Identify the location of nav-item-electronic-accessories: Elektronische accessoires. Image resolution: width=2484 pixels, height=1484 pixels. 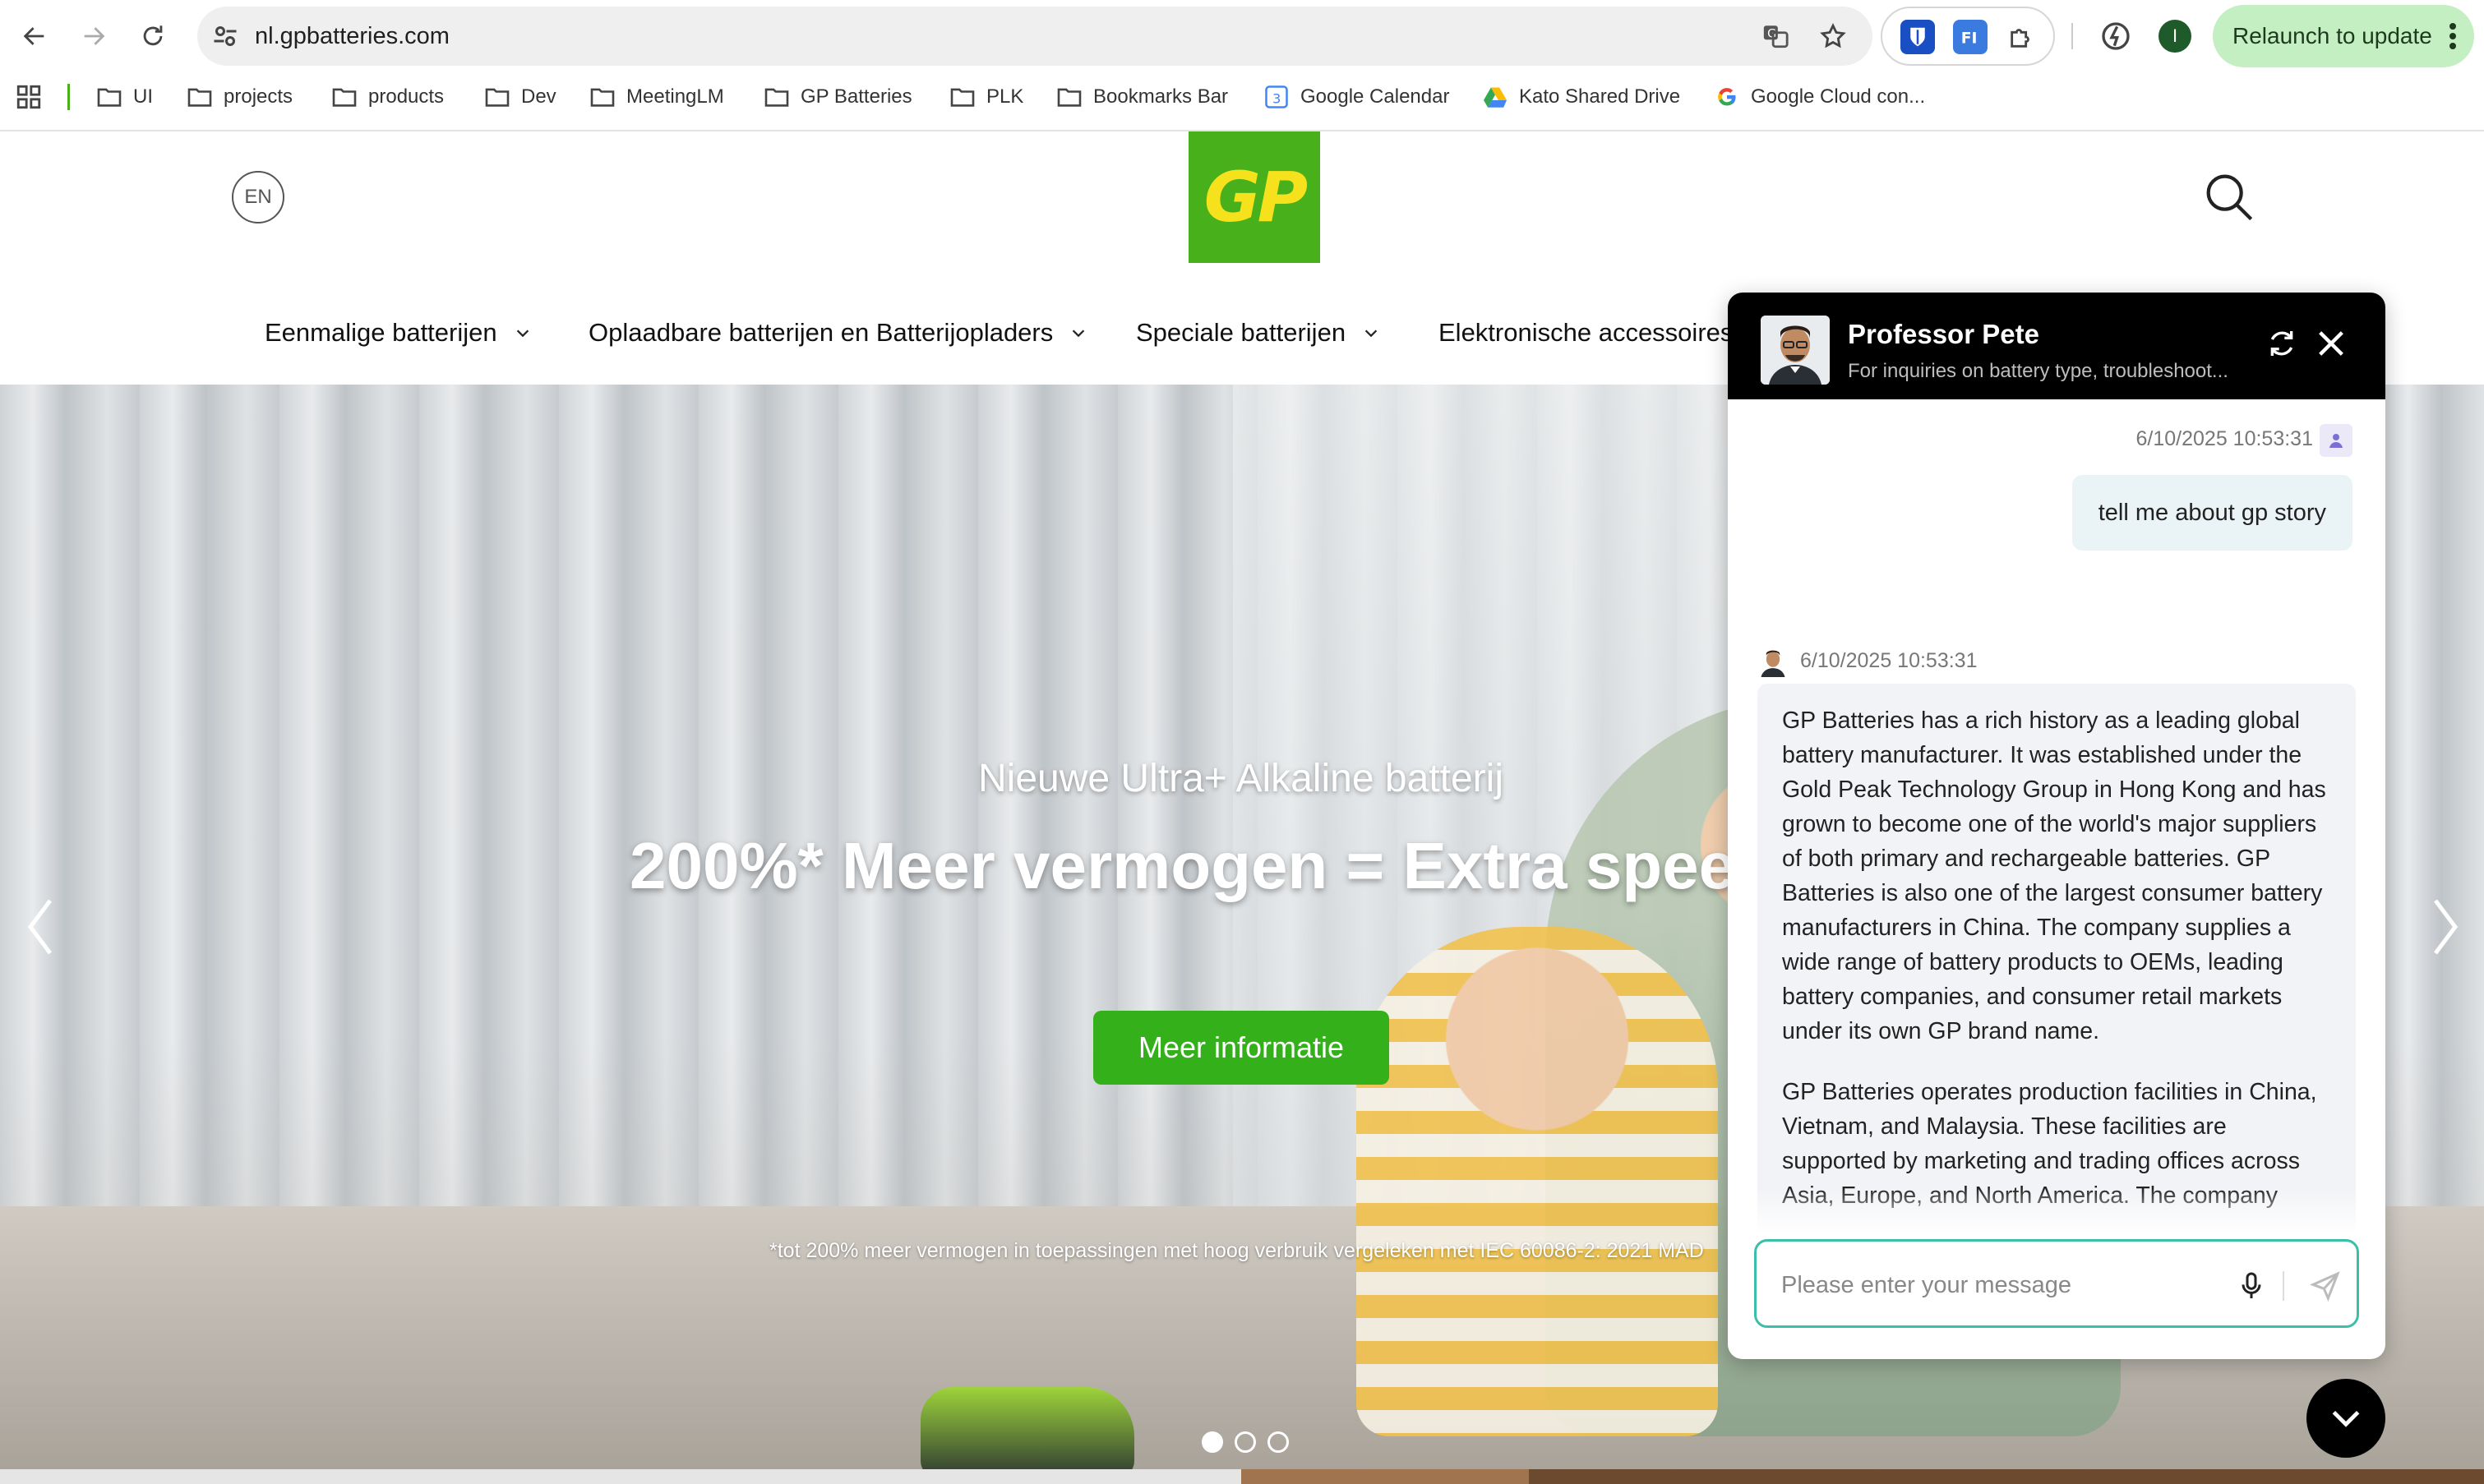
(1586, 333).